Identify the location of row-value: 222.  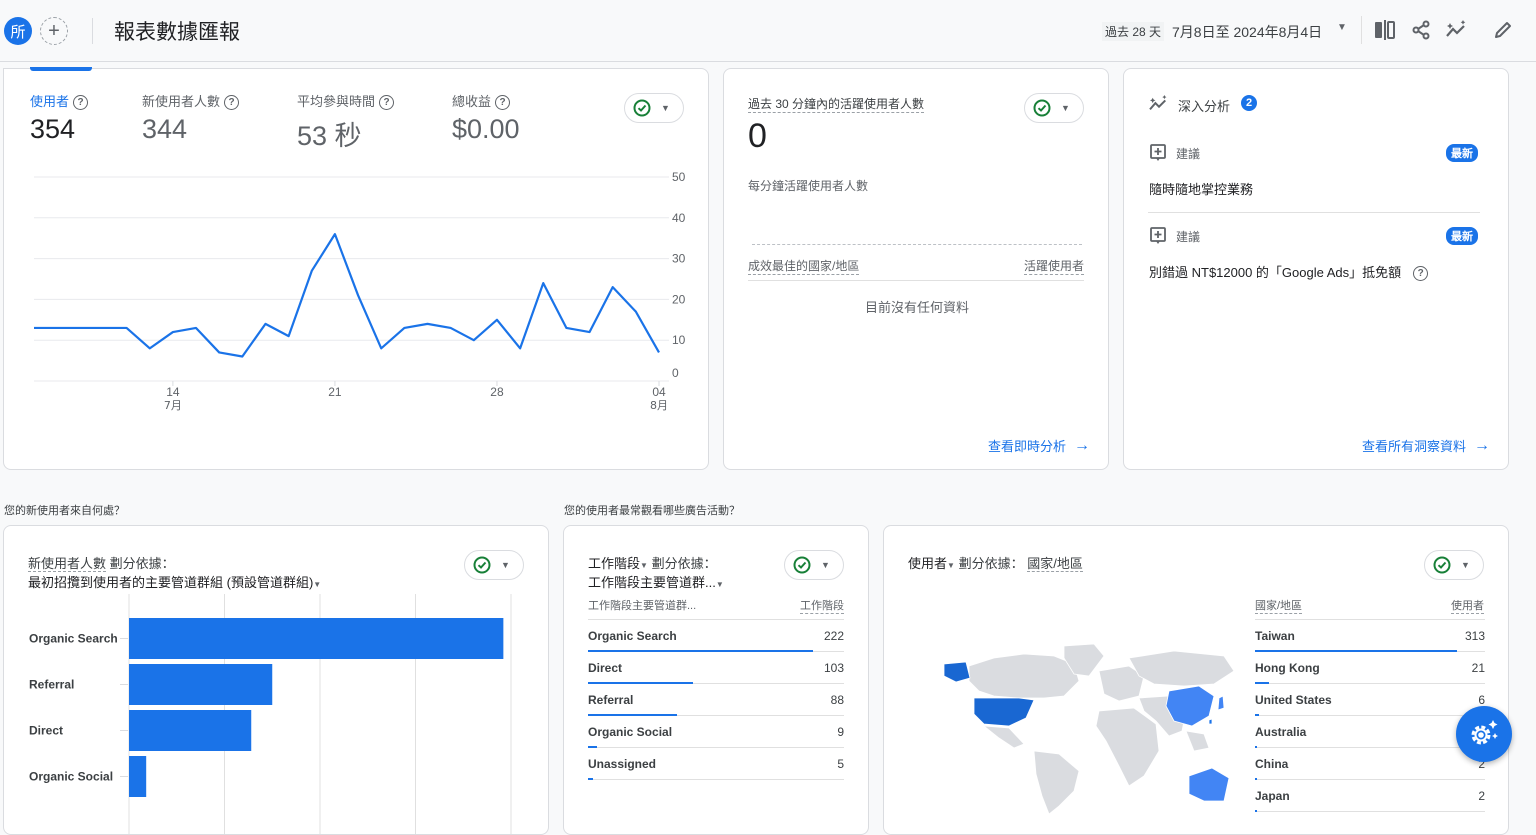
(833, 636).